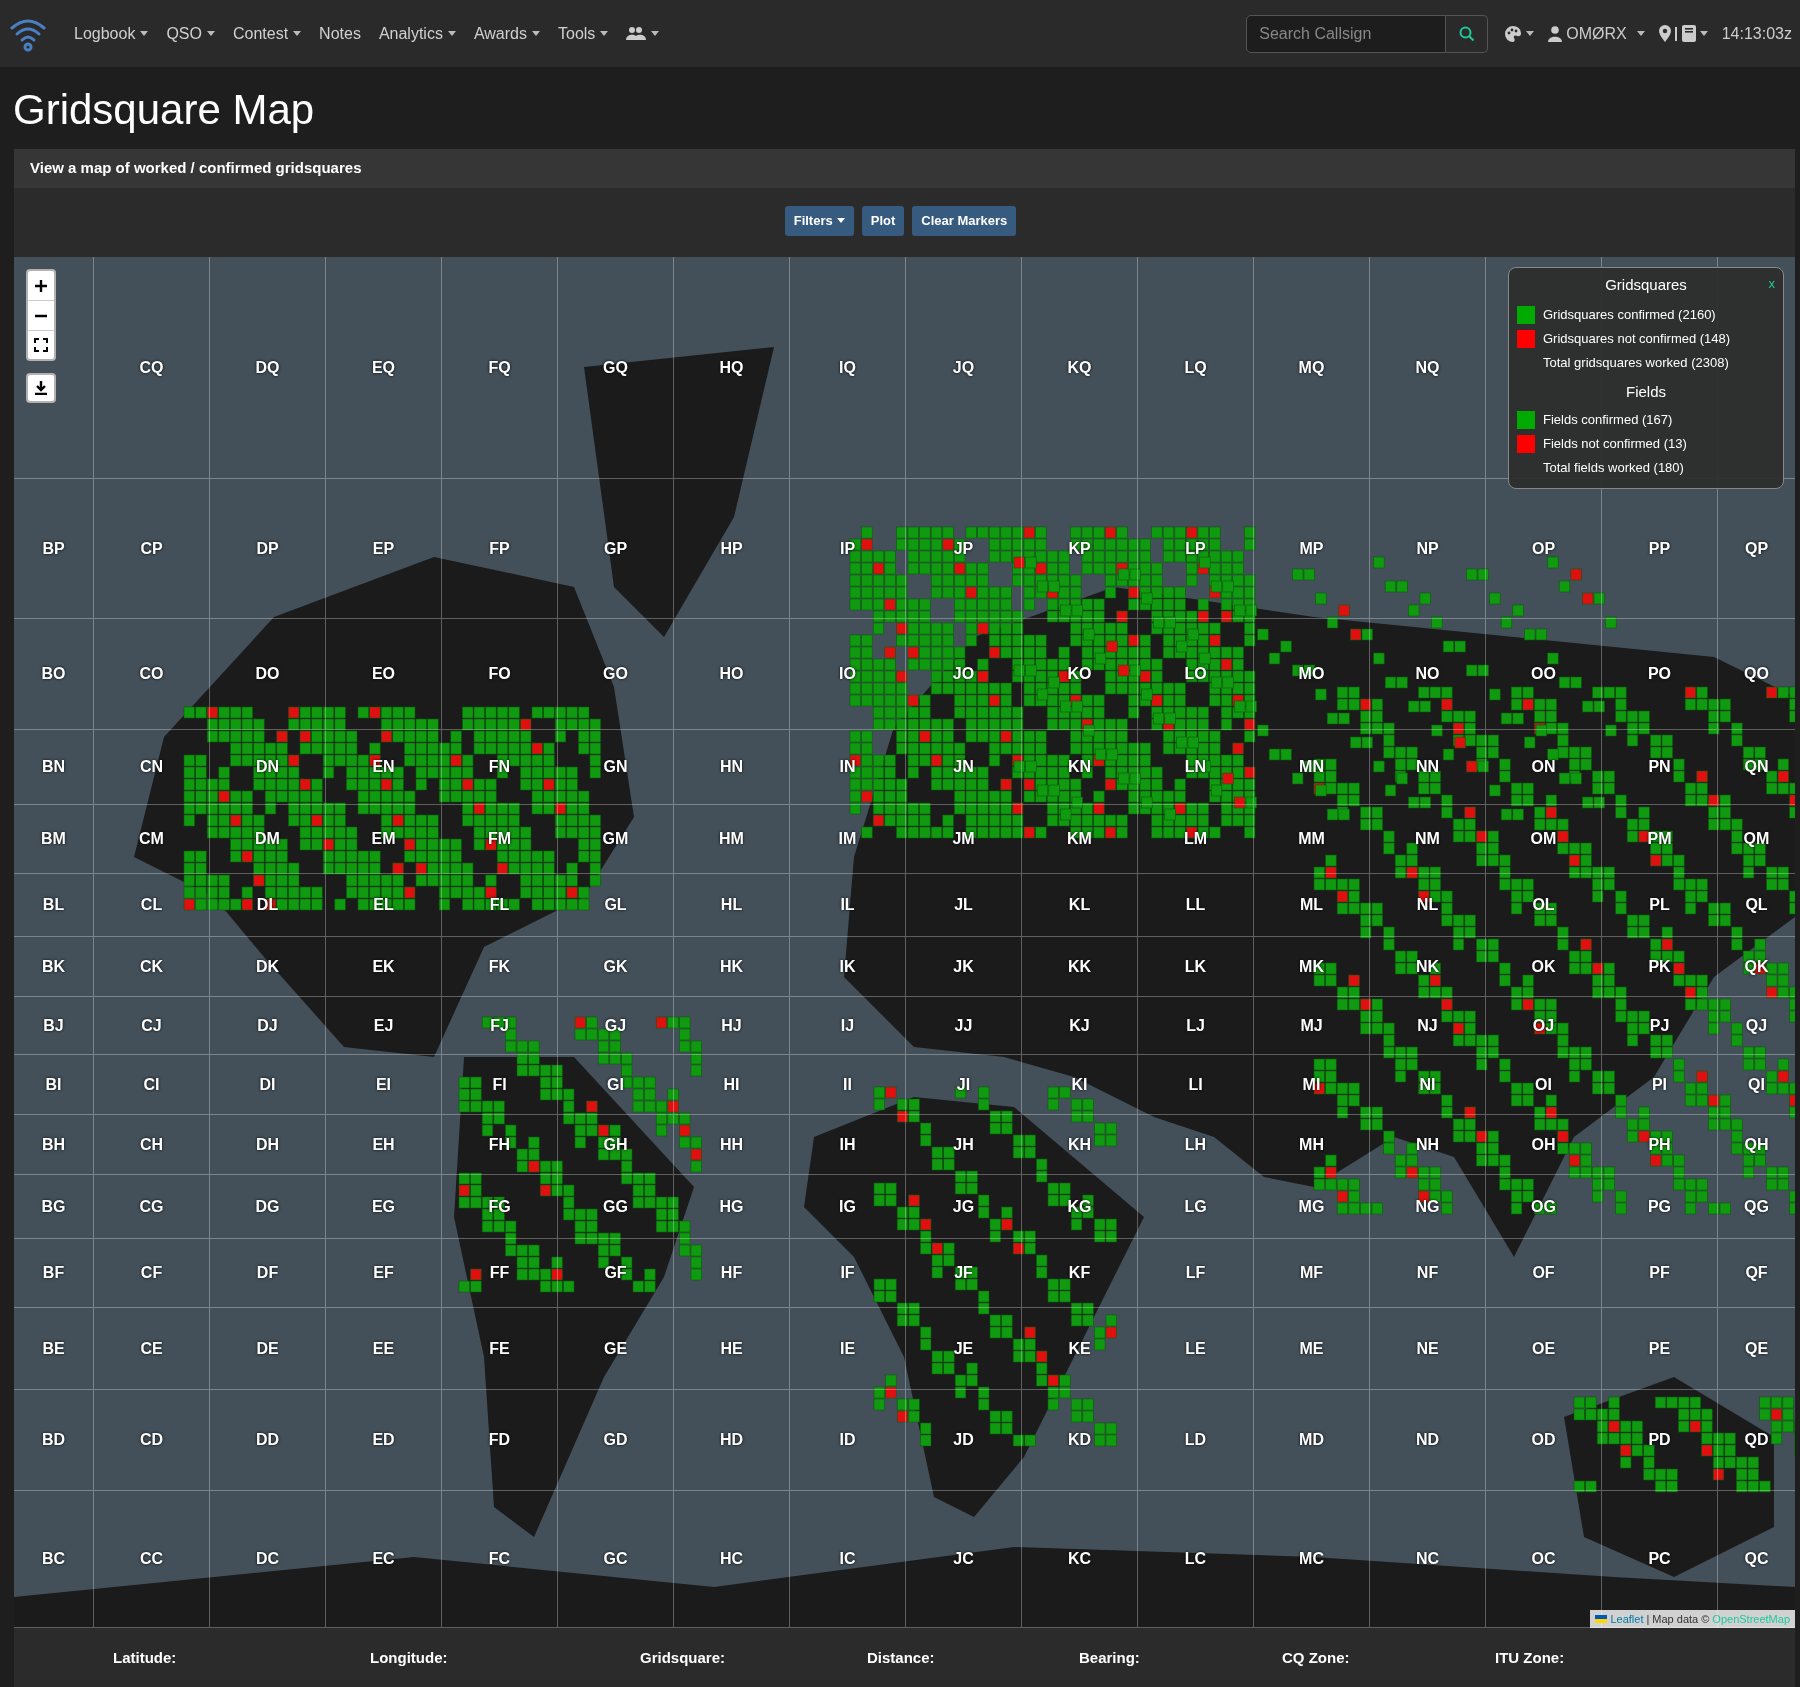  What do you see at coordinates (1079, 548) in the screenshot?
I see `grid-label: KP` at bounding box center [1079, 548].